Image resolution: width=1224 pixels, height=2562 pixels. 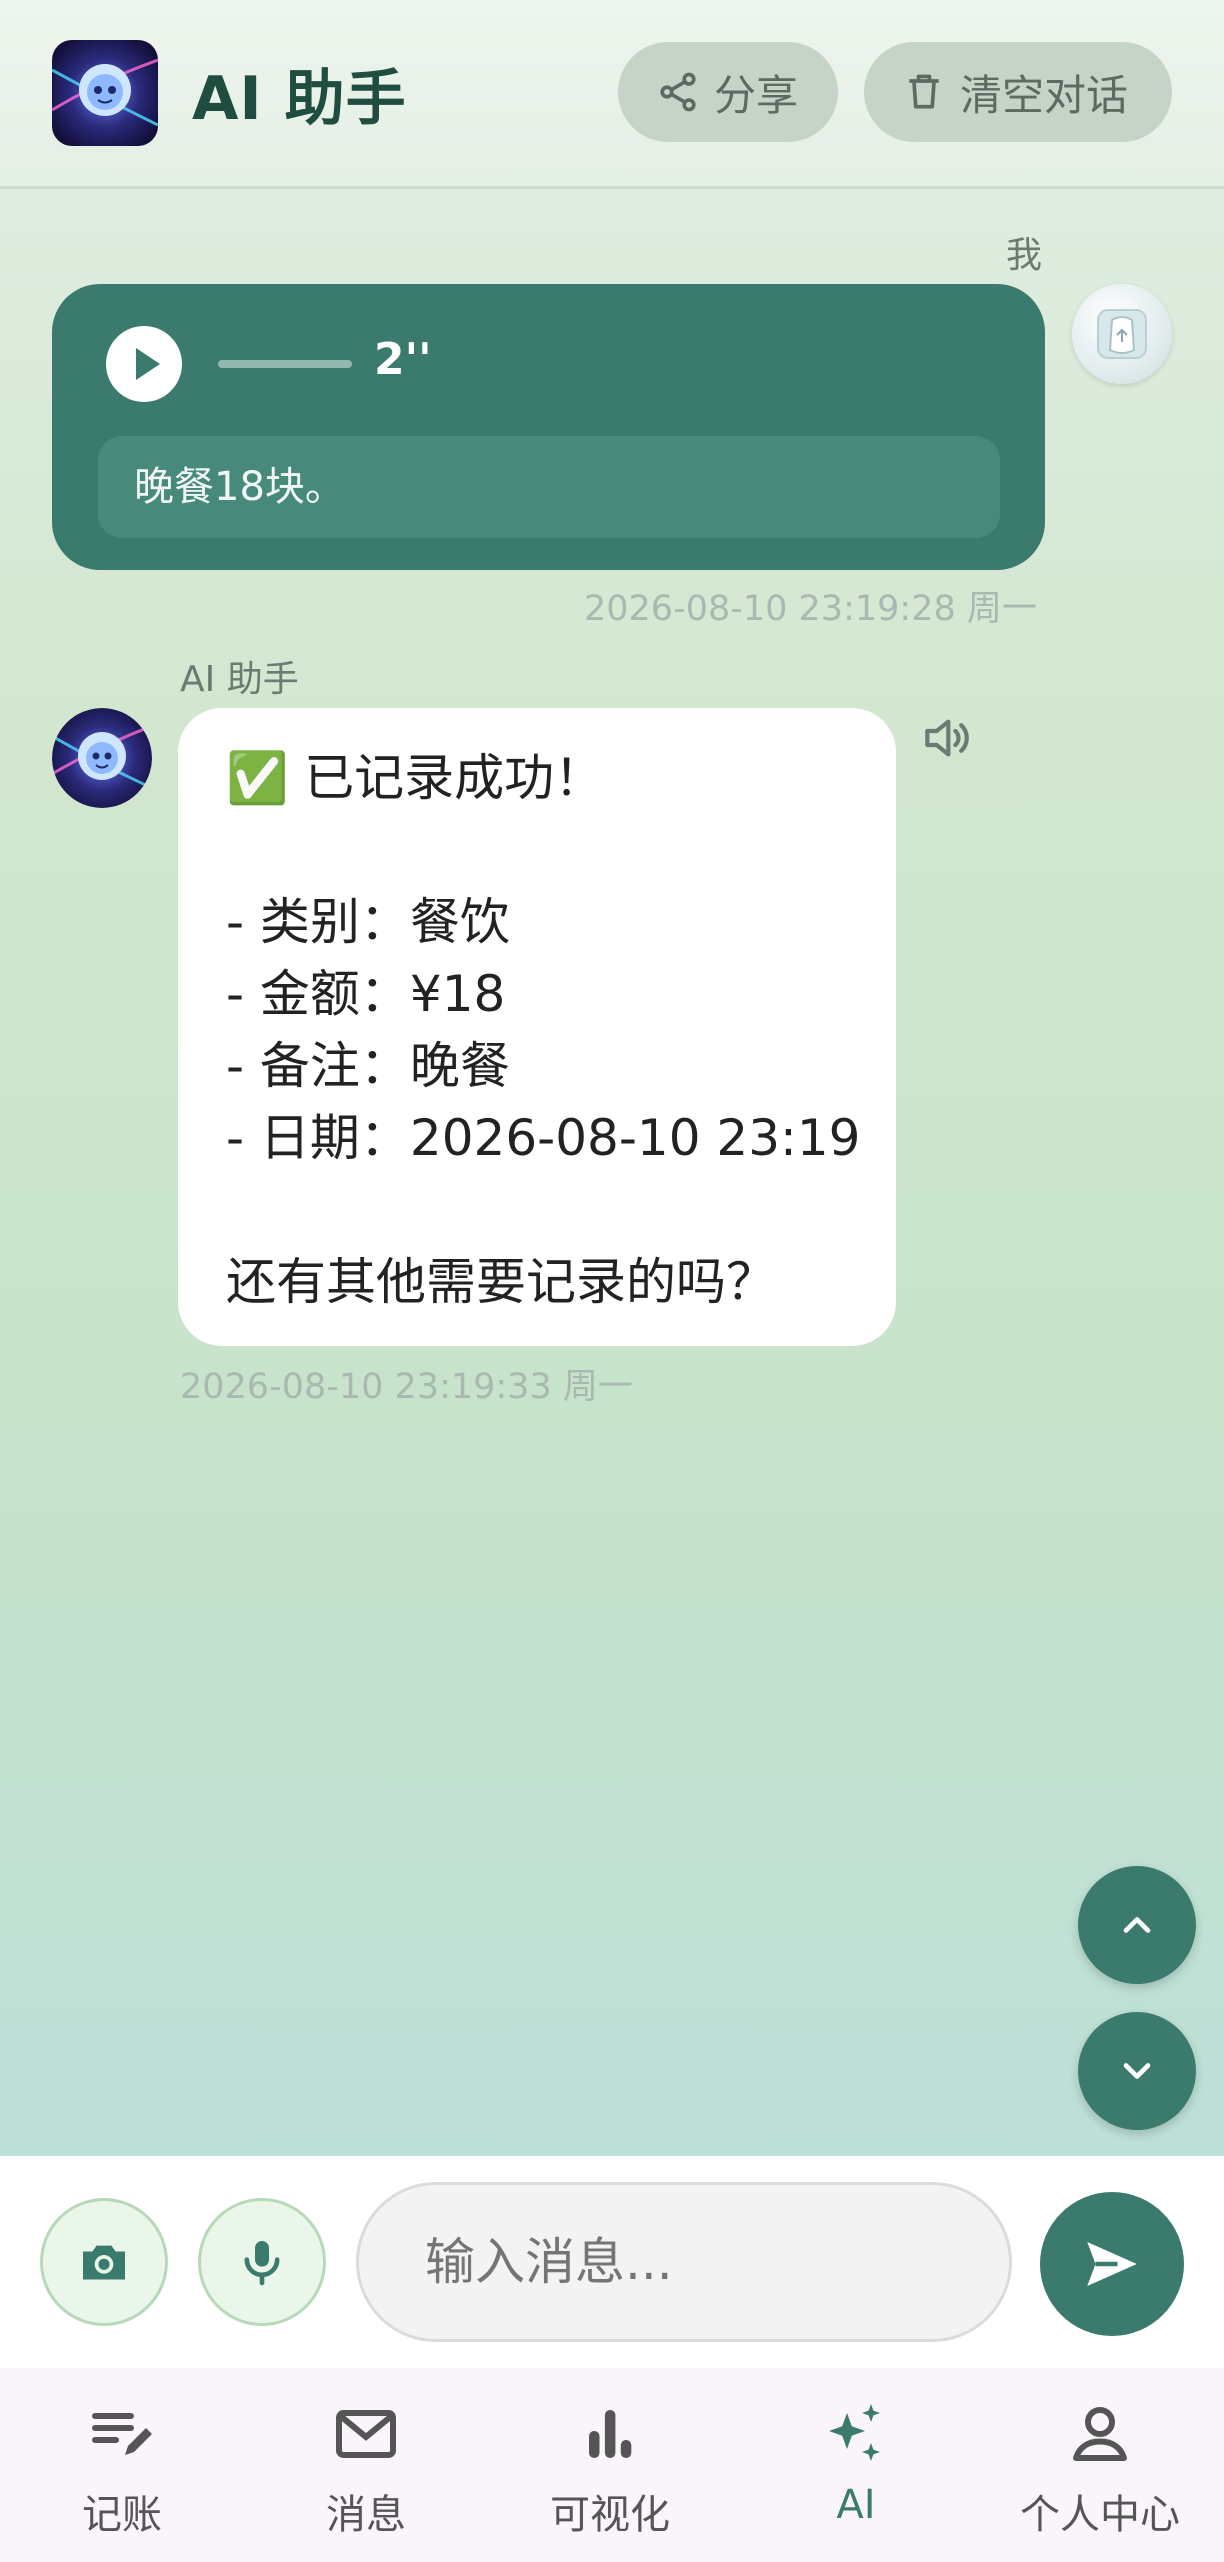 I want to click on assistant-line: - 日期：2026-08-10 23:19, so click(x=543, y=1138).